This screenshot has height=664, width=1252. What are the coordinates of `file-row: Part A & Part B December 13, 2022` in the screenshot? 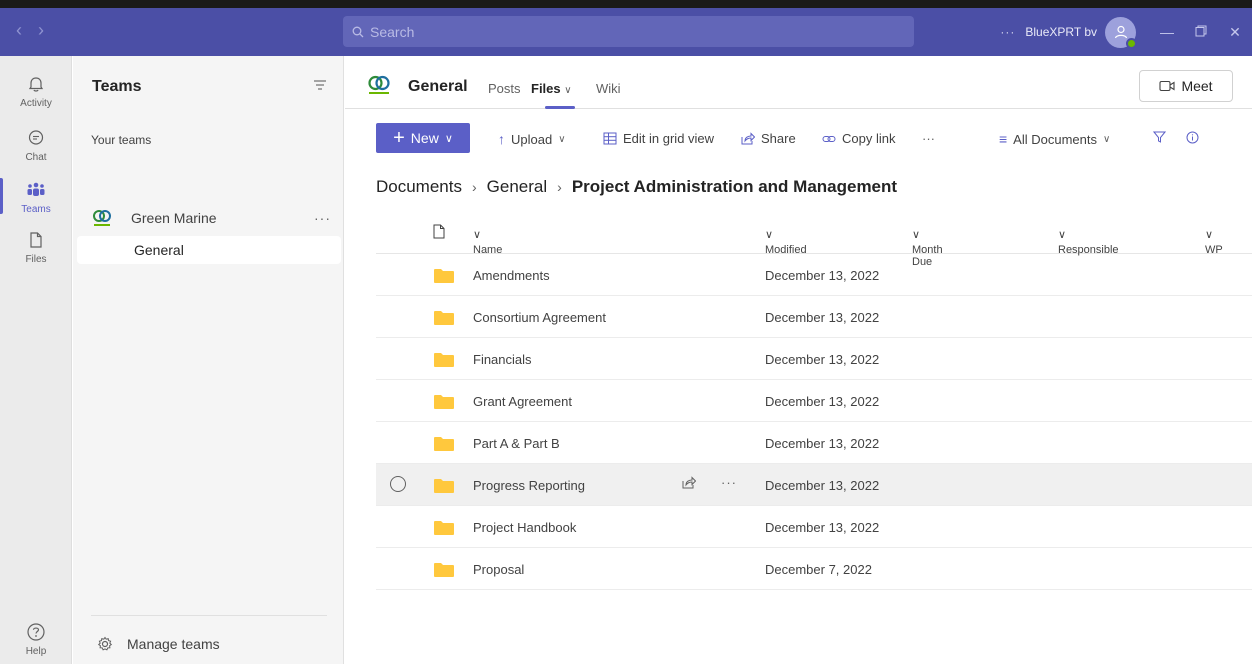 It's located at (814, 443).